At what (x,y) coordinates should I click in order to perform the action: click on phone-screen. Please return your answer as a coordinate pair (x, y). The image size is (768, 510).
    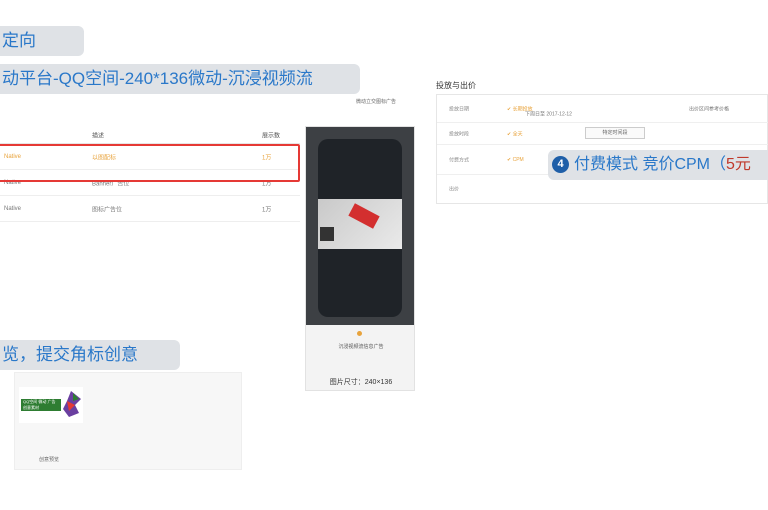
    Looking at the image, I should click on (360, 228).